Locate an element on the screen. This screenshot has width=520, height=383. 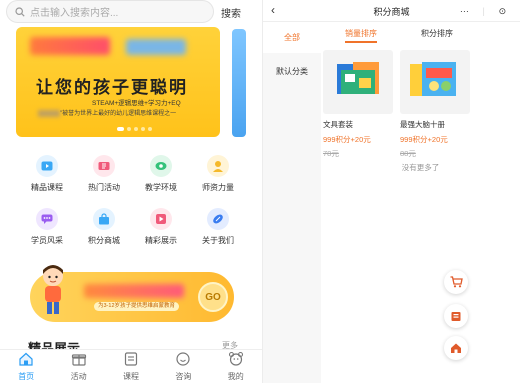
banner-subline: STEAM+逻辑思维+学习力+EQ is located at coordinates (136, 103).